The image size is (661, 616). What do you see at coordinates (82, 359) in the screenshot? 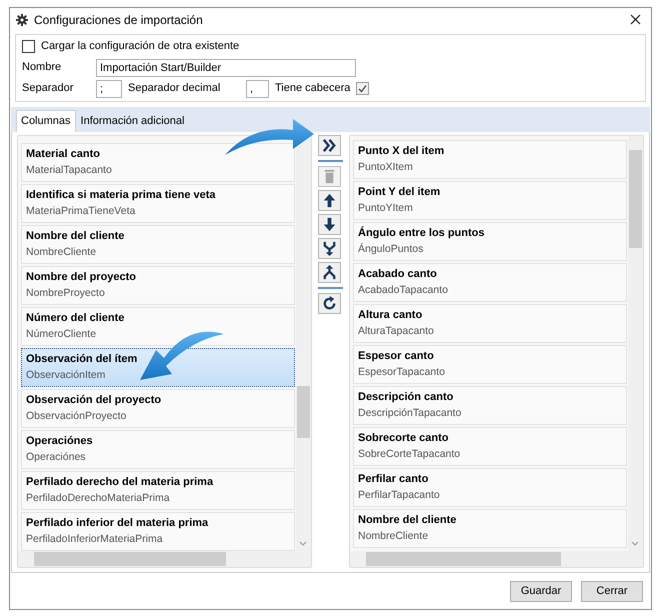
I see `item-title: Observación del ítem` at bounding box center [82, 359].